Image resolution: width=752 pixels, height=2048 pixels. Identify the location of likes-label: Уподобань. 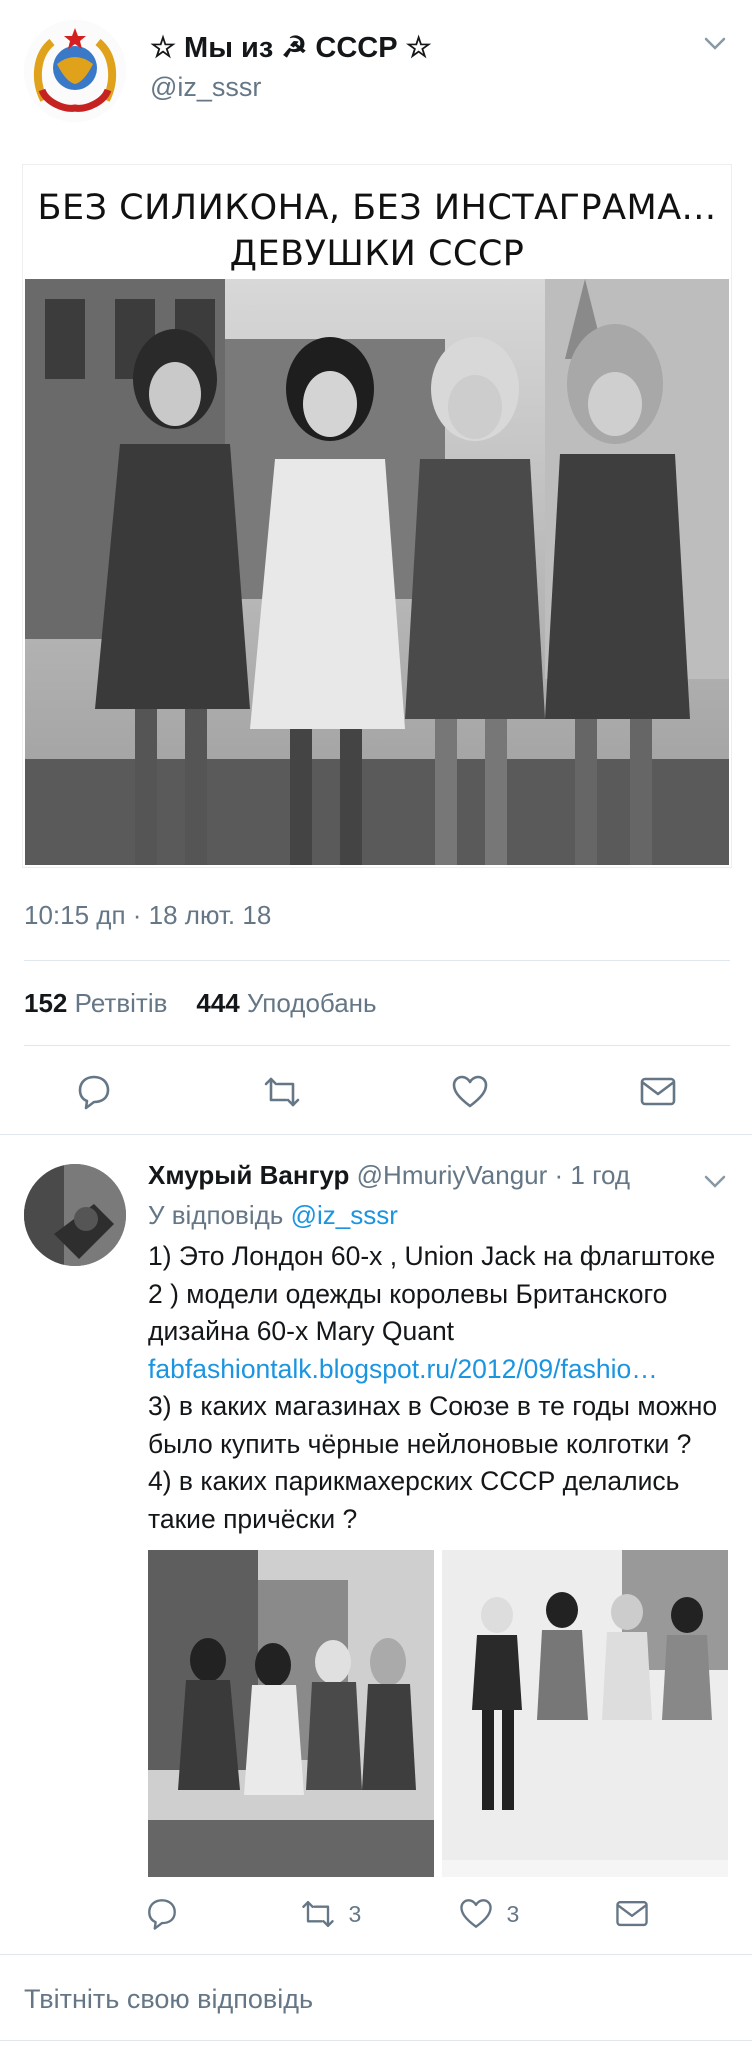
(311, 1003).